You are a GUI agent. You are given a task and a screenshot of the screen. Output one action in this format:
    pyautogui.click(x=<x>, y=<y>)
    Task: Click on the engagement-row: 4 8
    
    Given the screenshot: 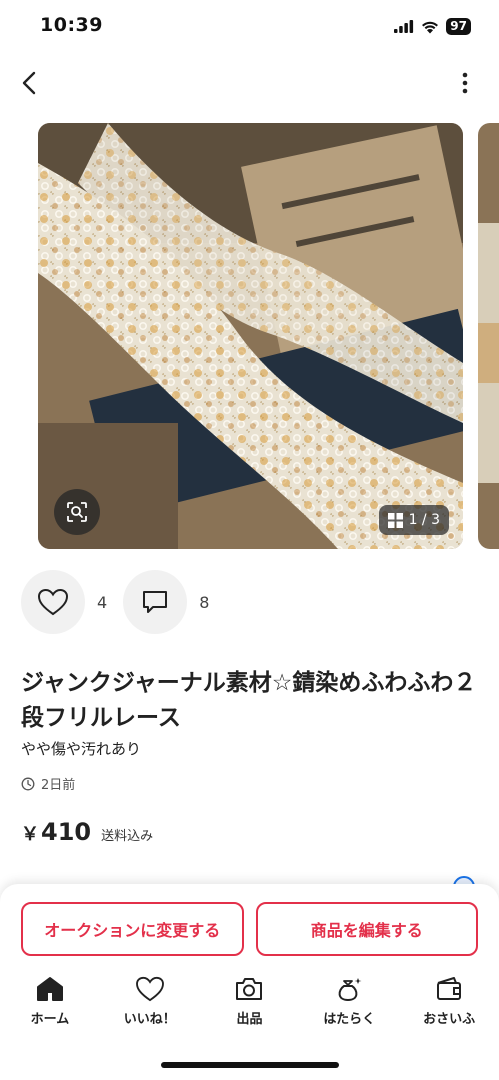 What is the action you would take?
    pyautogui.click(x=123, y=602)
    